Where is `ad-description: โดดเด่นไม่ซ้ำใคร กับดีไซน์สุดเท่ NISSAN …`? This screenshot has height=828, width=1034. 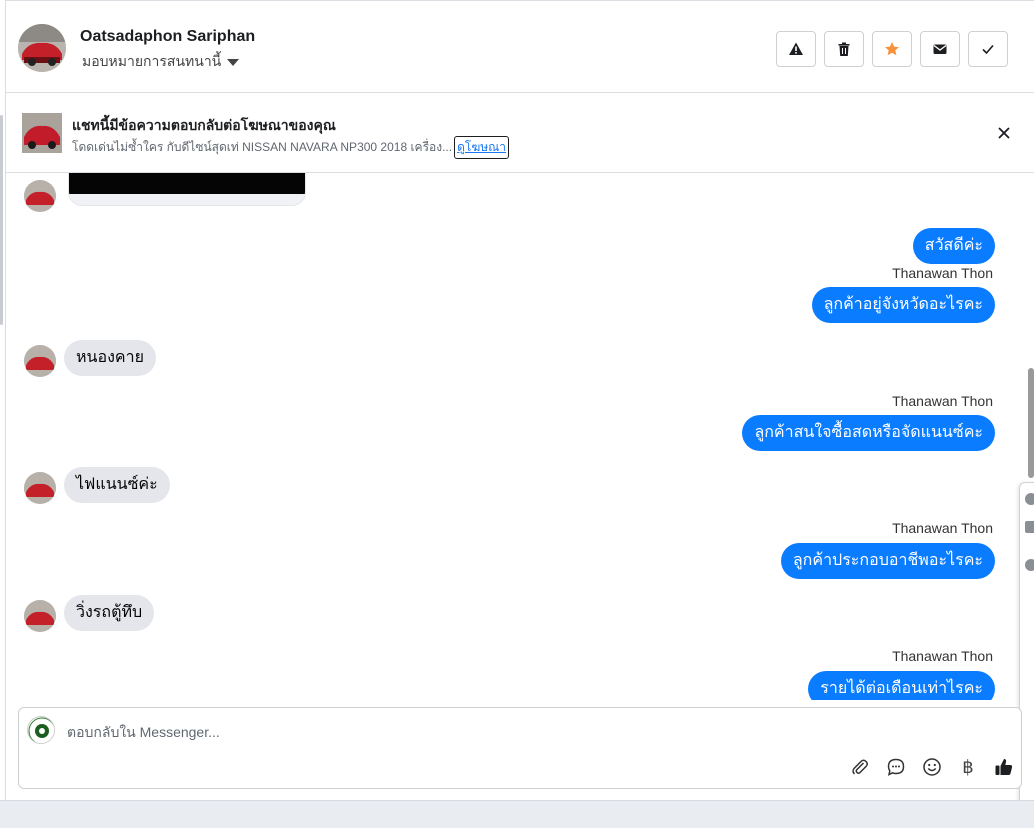 ad-description: โดดเด่นไม่ซ้ำใคร กับดีไซน์สุดเท่ NISSAN … is located at coordinates (262, 147).